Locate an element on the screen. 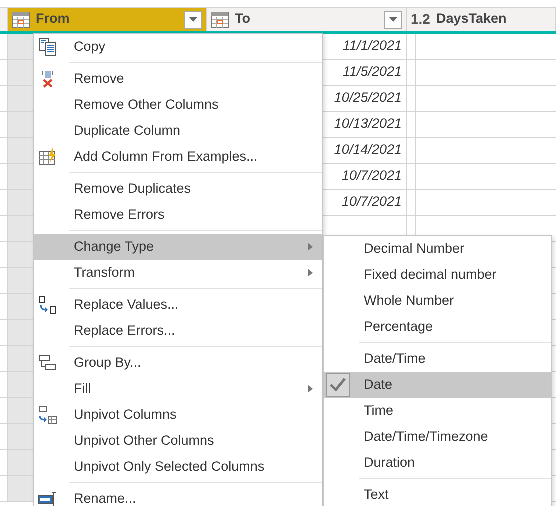  menu-item: Decimal Number is located at coordinates (437, 249).